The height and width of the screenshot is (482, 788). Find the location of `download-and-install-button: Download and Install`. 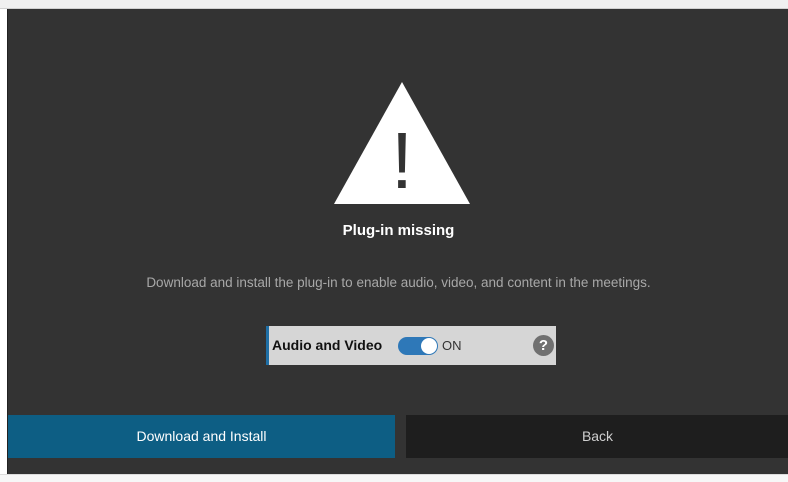

download-and-install-button: Download and Install is located at coordinates (201, 436).